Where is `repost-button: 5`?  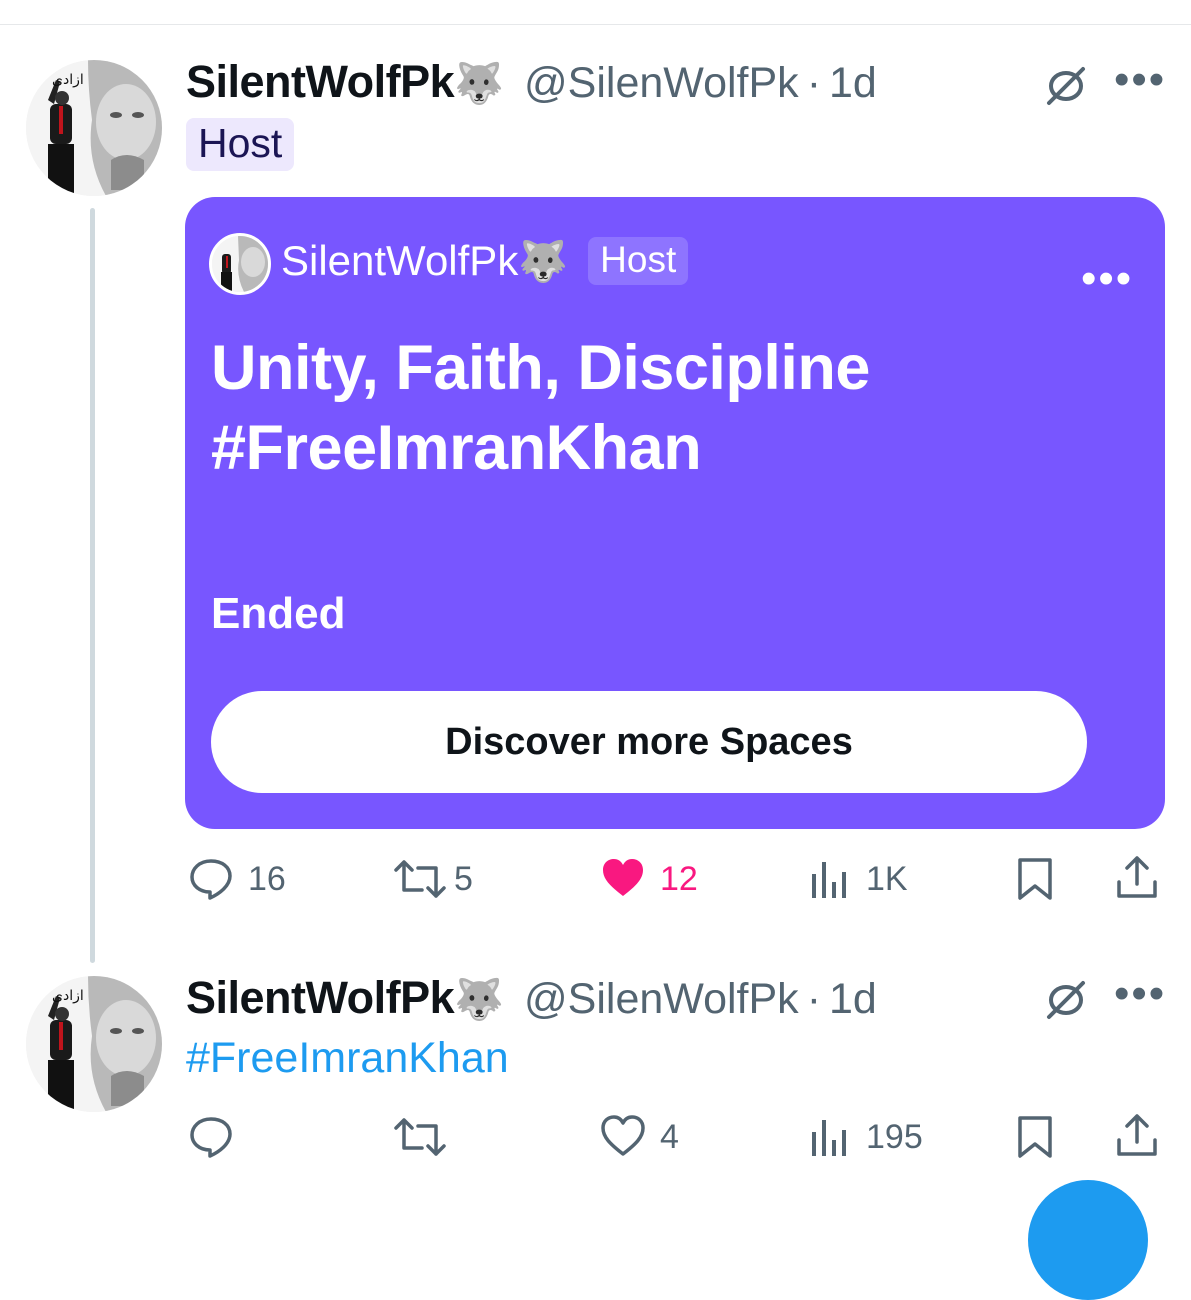 repost-button: 5 is located at coordinates (432, 879).